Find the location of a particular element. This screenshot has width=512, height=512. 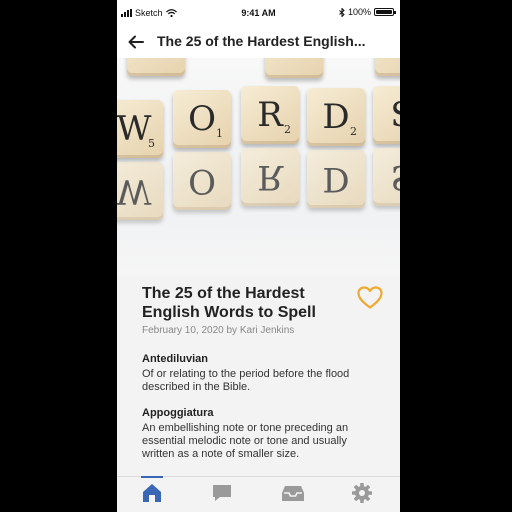

bluetooth-icon is located at coordinates (342, 12).